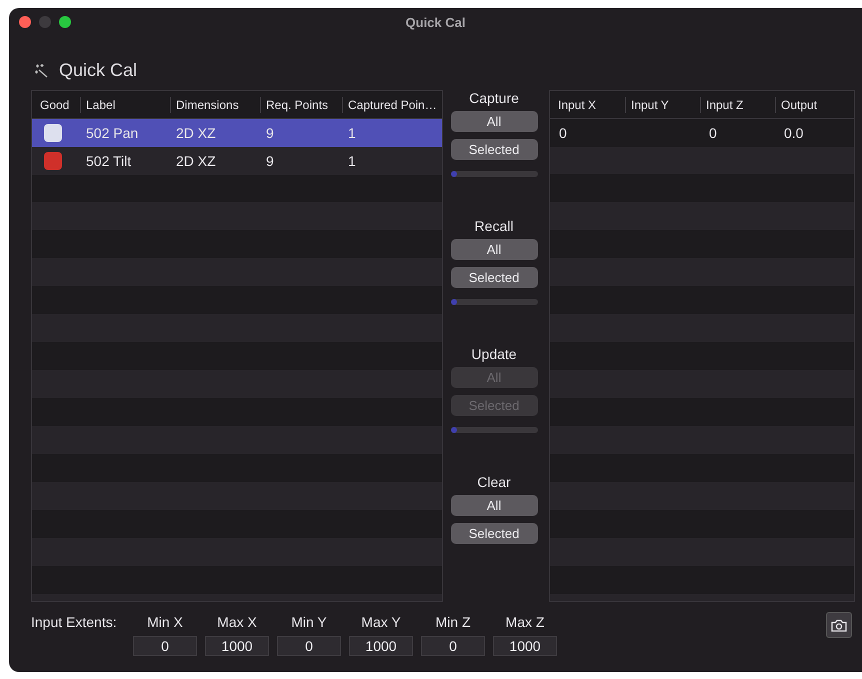 Image resolution: width=862 pixels, height=679 pixels. What do you see at coordinates (65, 22) in the screenshot?
I see `zoom-button` at bounding box center [65, 22].